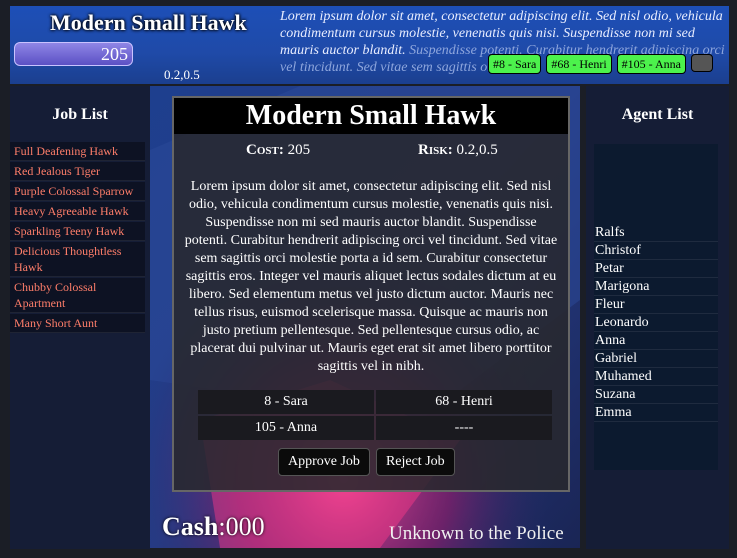 Image resolution: width=737 pixels, height=558 pixels. I want to click on job-list-item: Chubby Colossal Apartment, so click(77, 295).